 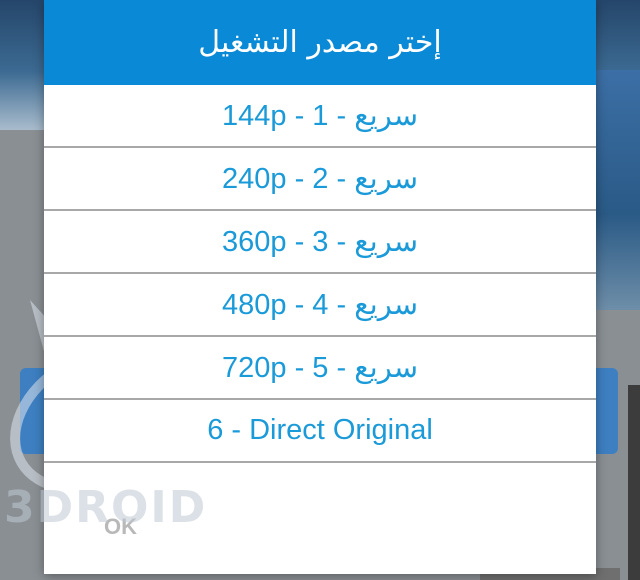 I want to click on dialog-footer: OK, so click(x=320, y=524).